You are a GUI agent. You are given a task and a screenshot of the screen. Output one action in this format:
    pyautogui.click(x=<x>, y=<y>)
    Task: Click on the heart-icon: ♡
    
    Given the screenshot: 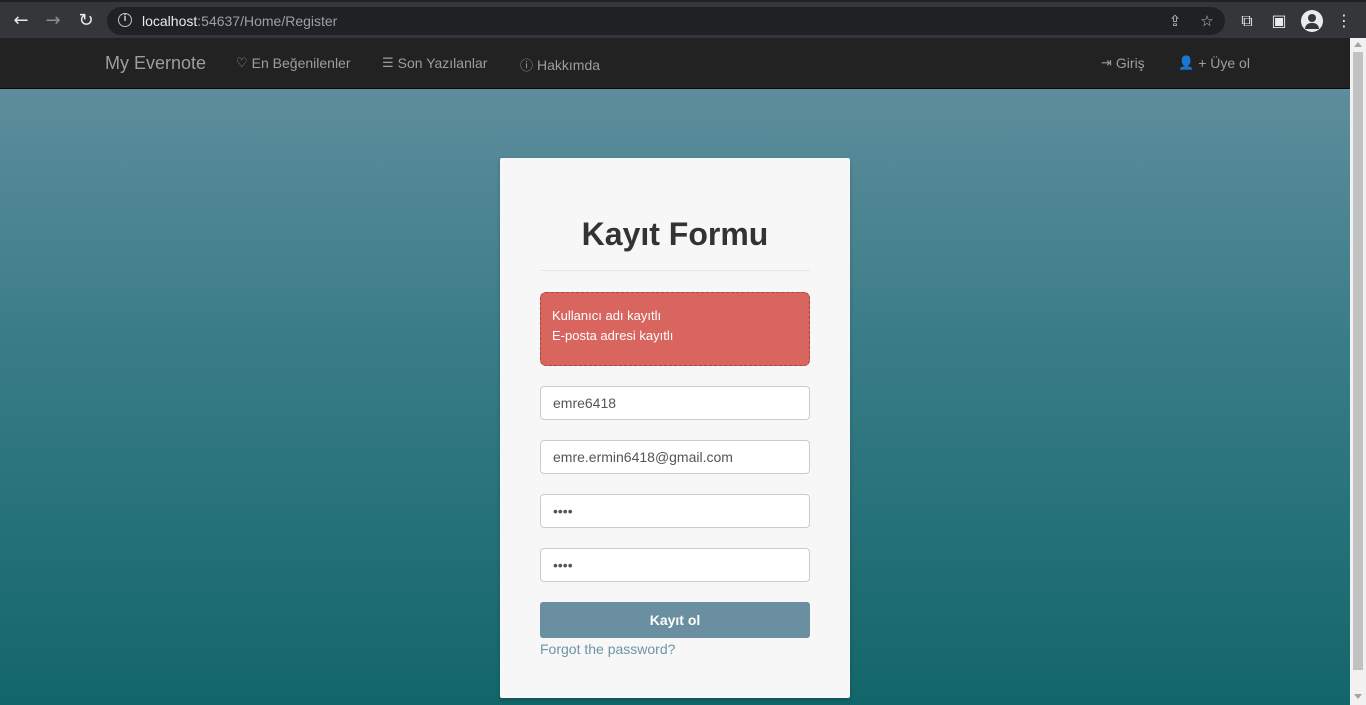 What is the action you would take?
    pyautogui.click(x=242, y=63)
    